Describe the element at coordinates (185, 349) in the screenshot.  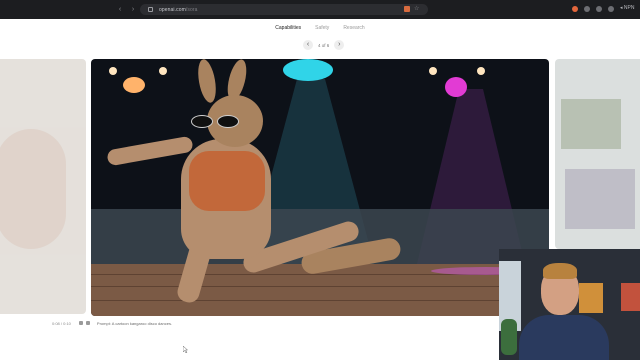
I see `mouse-cursor-icon` at that location.